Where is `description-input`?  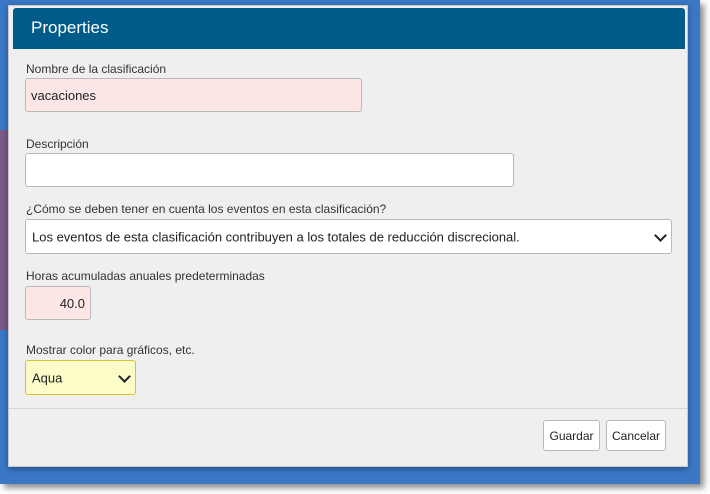 description-input is located at coordinates (269, 170).